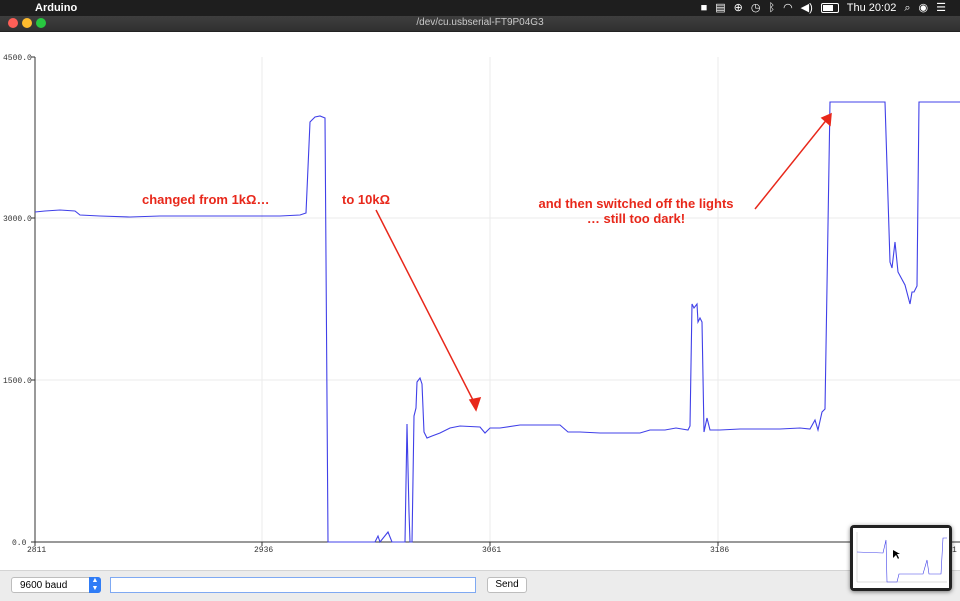  Describe the element at coordinates (738, 8) in the screenshot. I see `globe-icon: ⊕` at that location.